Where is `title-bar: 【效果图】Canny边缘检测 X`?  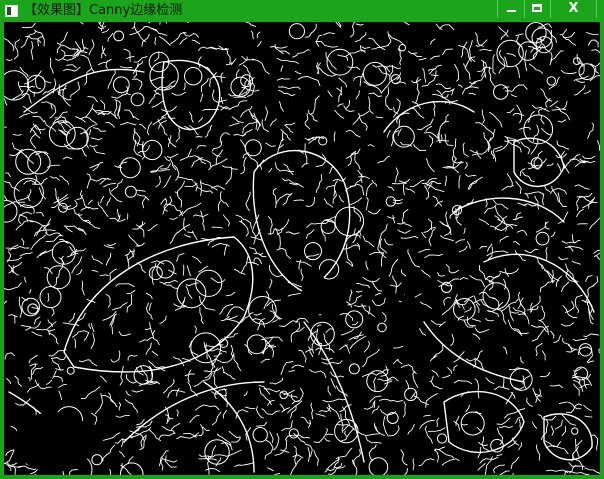
title-bar: 【效果图】Canny边缘检测 X is located at coordinates (302, 11).